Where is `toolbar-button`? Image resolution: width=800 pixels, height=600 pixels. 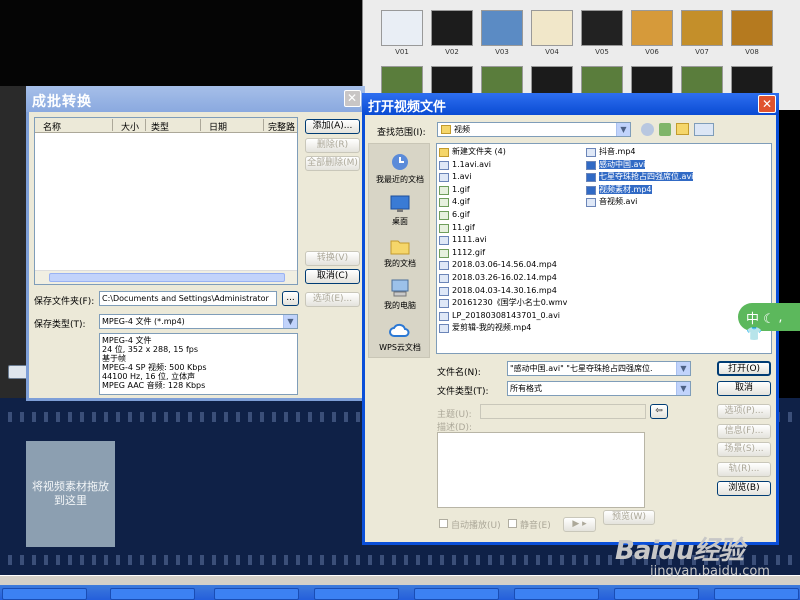
toolbar-button is located at coordinates (18, 372).